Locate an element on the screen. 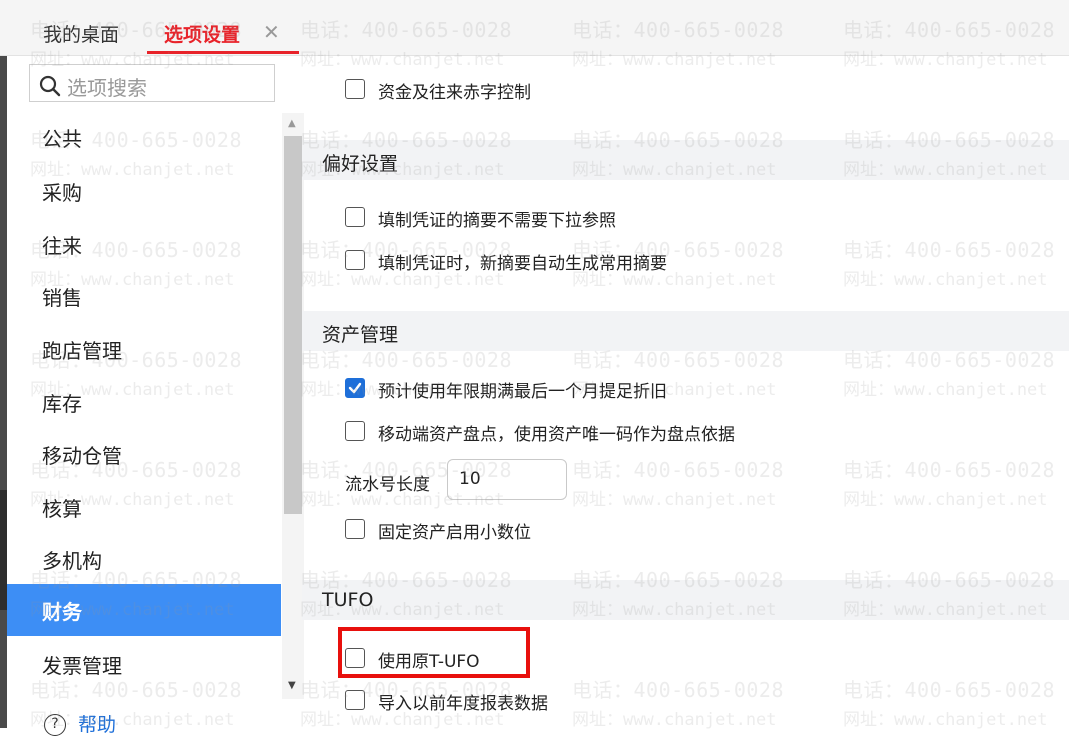 This screenshot has height=737, width=1069. section-tufo: TUFO is located at coordinates (685, 600).